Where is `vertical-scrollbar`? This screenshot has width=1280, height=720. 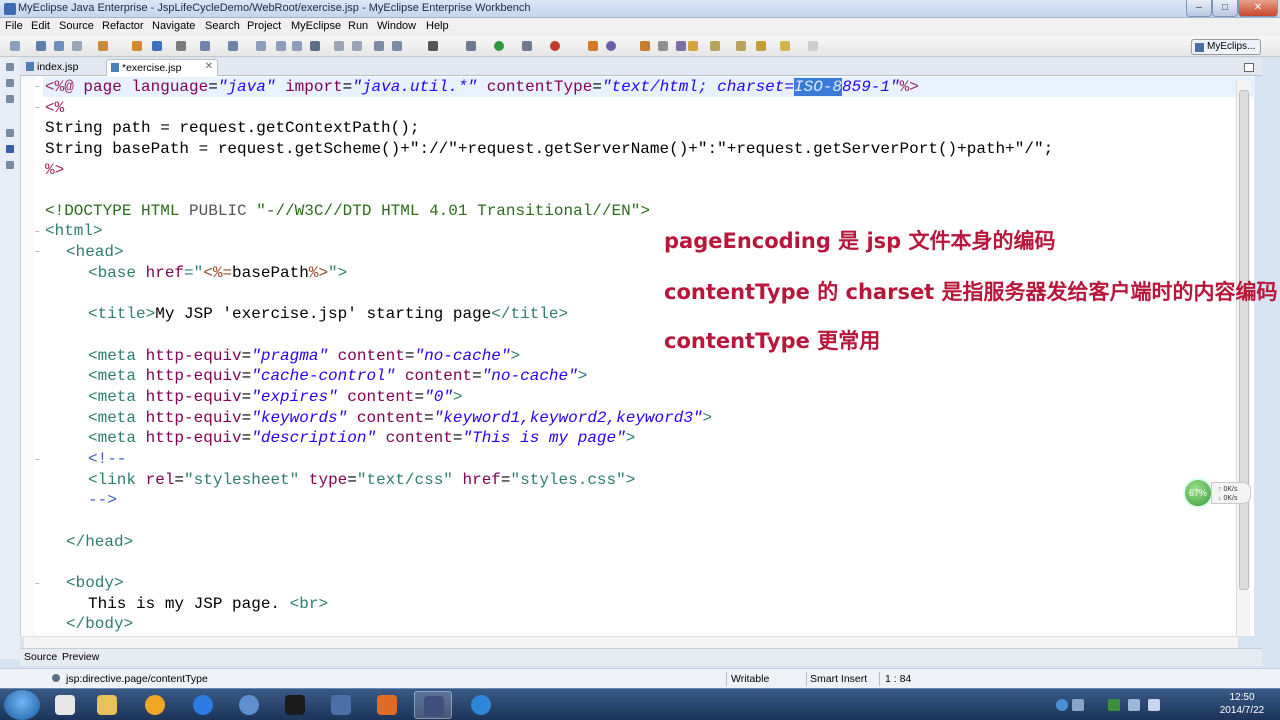
vertical-scrollbar is located at coordinates (1243, 358).